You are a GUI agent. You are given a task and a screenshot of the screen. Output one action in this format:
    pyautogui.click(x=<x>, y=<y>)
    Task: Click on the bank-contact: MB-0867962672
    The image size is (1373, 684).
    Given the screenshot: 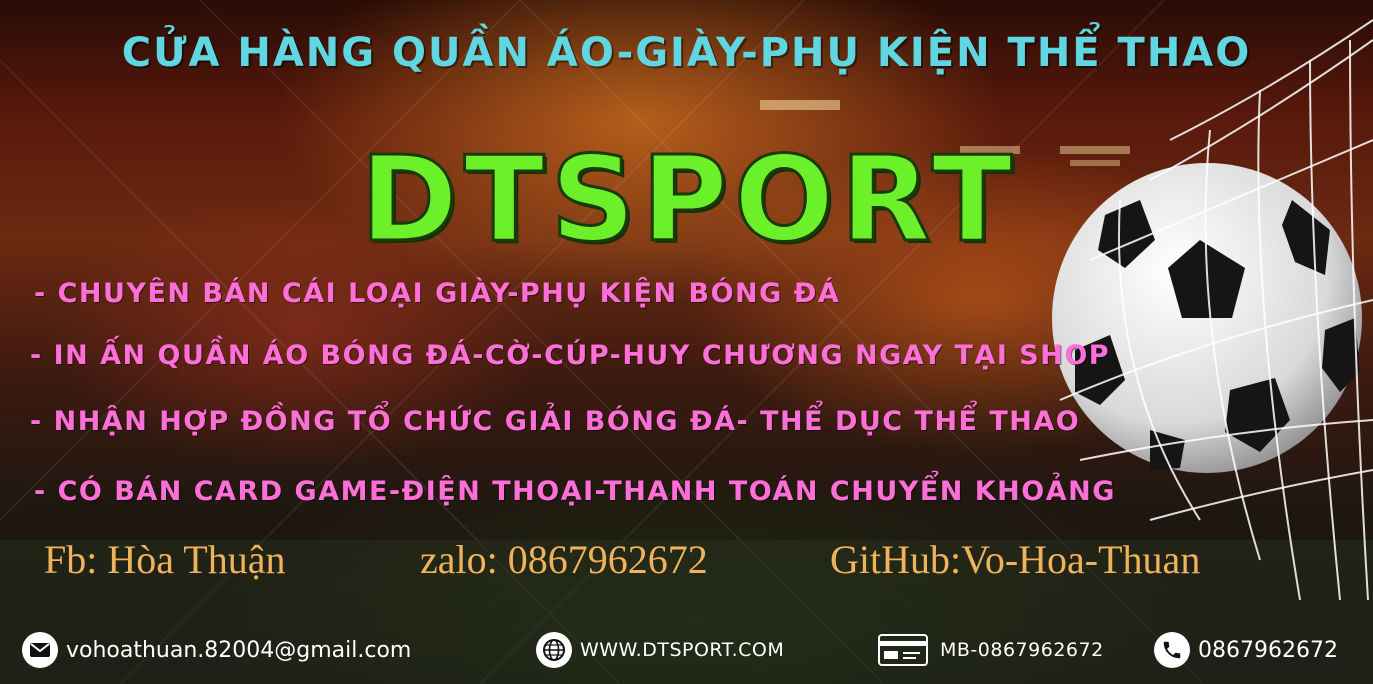 What is the action you would take?
    pyautogui.click(x=991, y=650)
    